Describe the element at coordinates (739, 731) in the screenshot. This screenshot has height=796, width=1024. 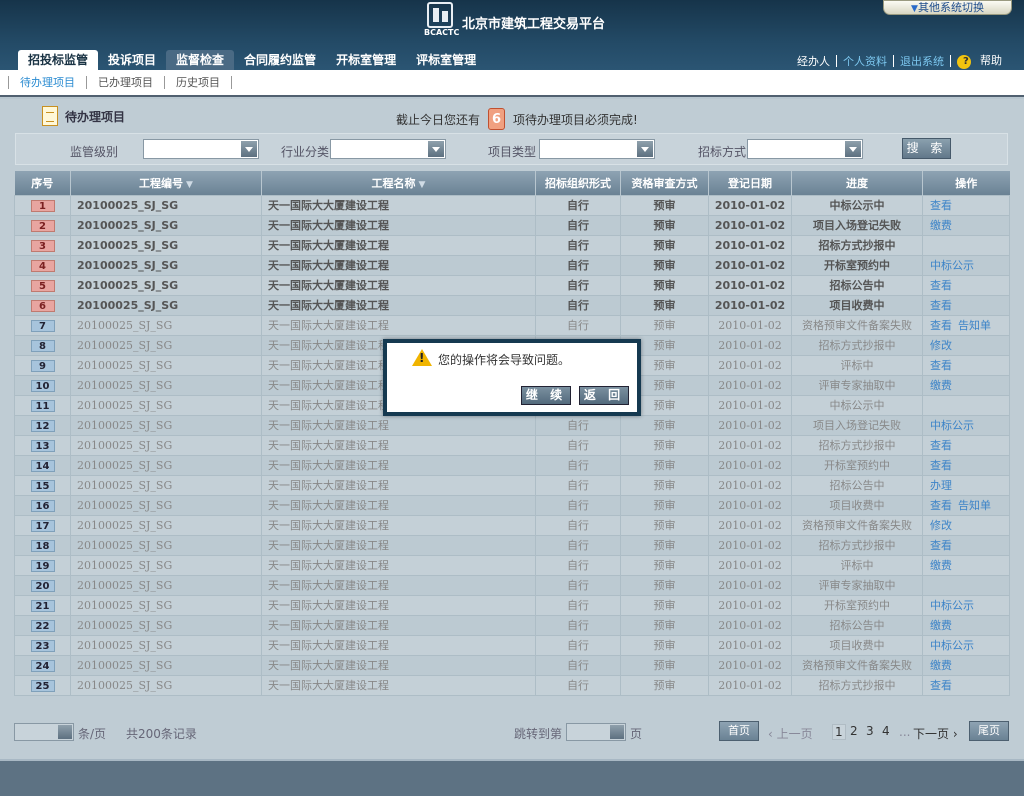
I see `first-page-button: 首页` at that location.